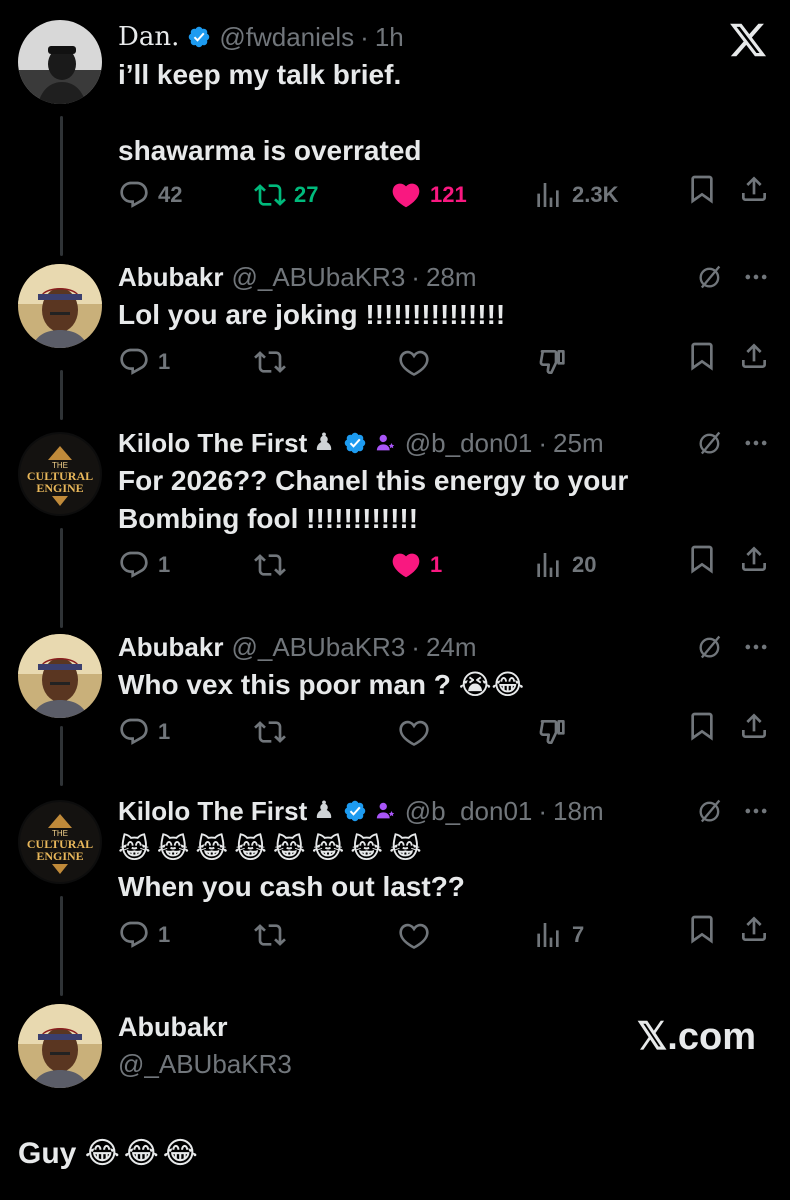 This screenshot has width=790, height=1200. What do you see at coordinates (389, 37) in the screenshot?
I see `timestamp: 1h` at bounding box center [389, 37].